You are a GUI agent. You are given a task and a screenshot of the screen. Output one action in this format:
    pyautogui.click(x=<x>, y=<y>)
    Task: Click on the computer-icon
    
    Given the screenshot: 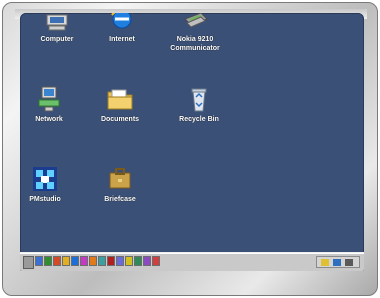 What is the action you would take?
    pyautogui.click(x=57, y=23)
    